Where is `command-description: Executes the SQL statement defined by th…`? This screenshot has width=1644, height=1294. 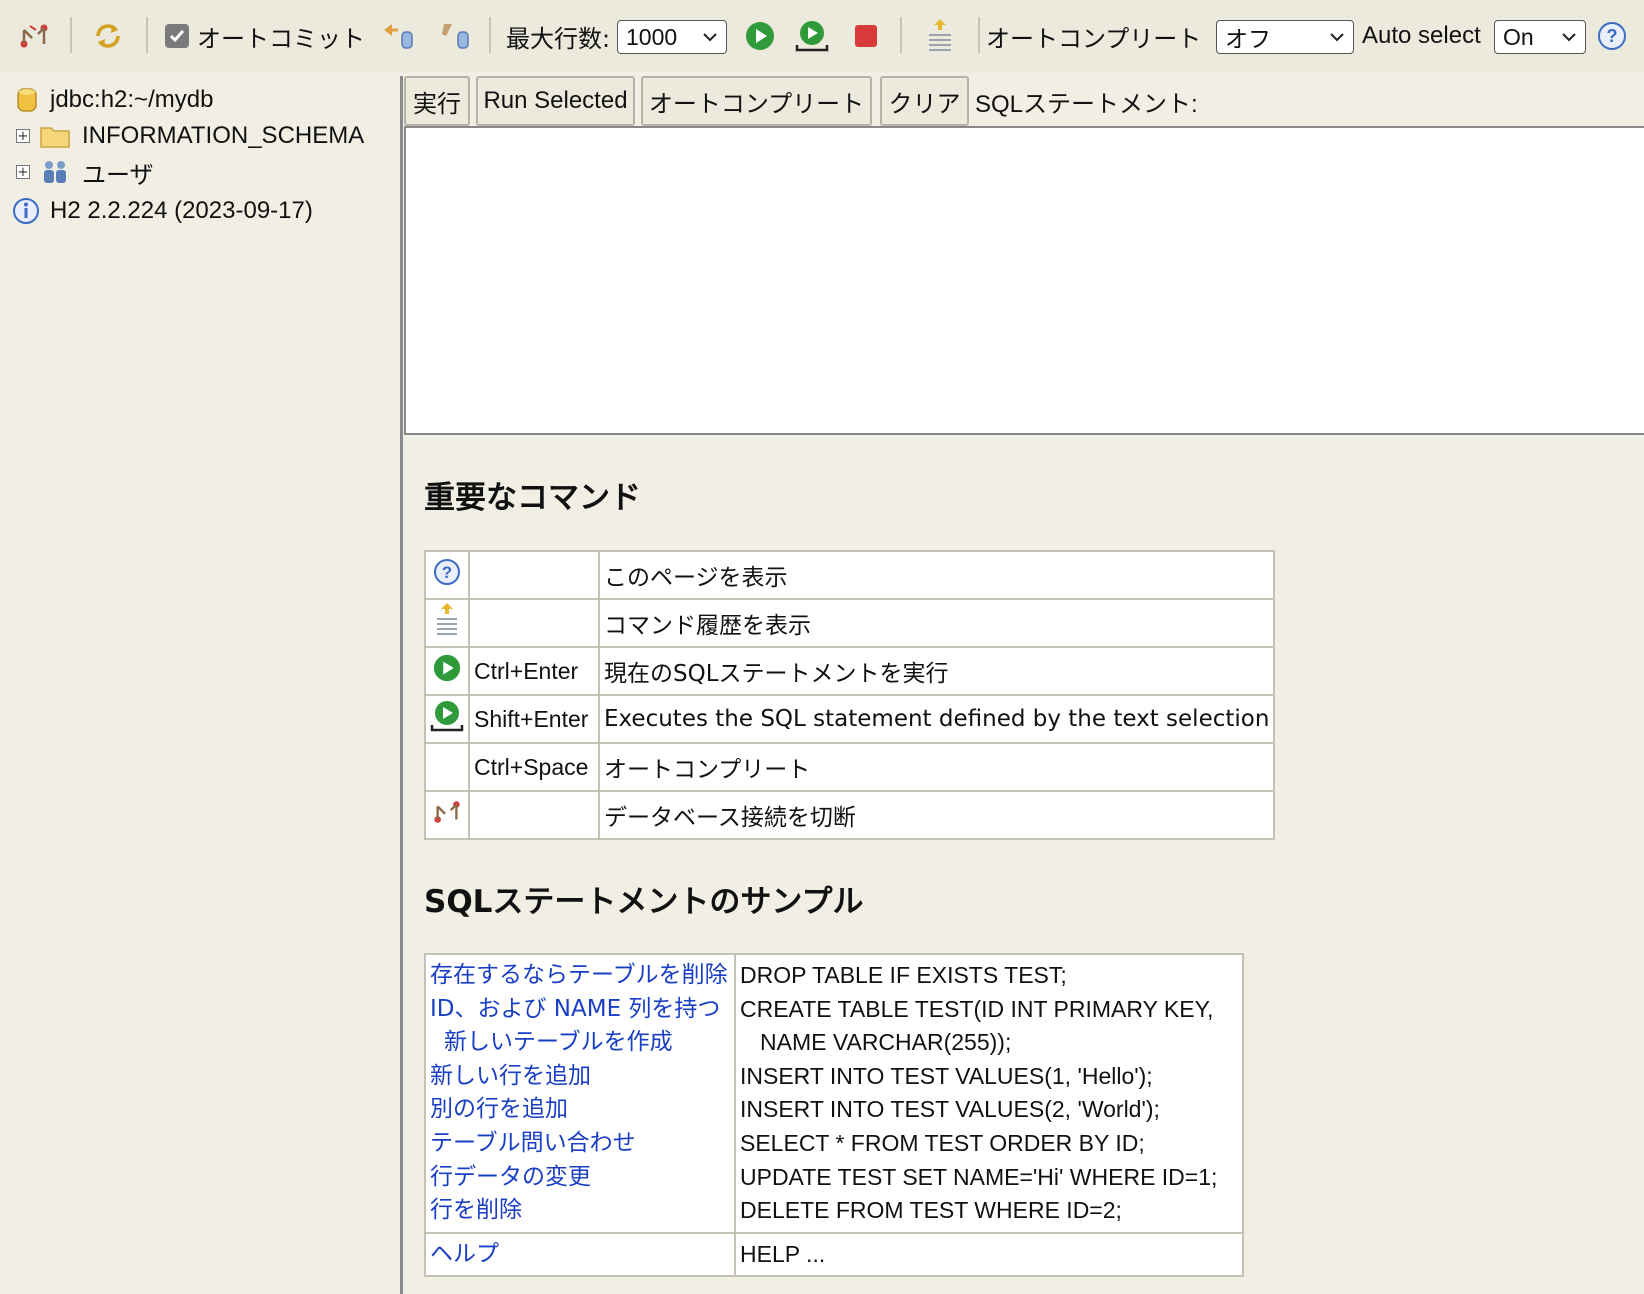 command-description: Executes the SQL statement defined by th… is located at coordinates (936, 719).